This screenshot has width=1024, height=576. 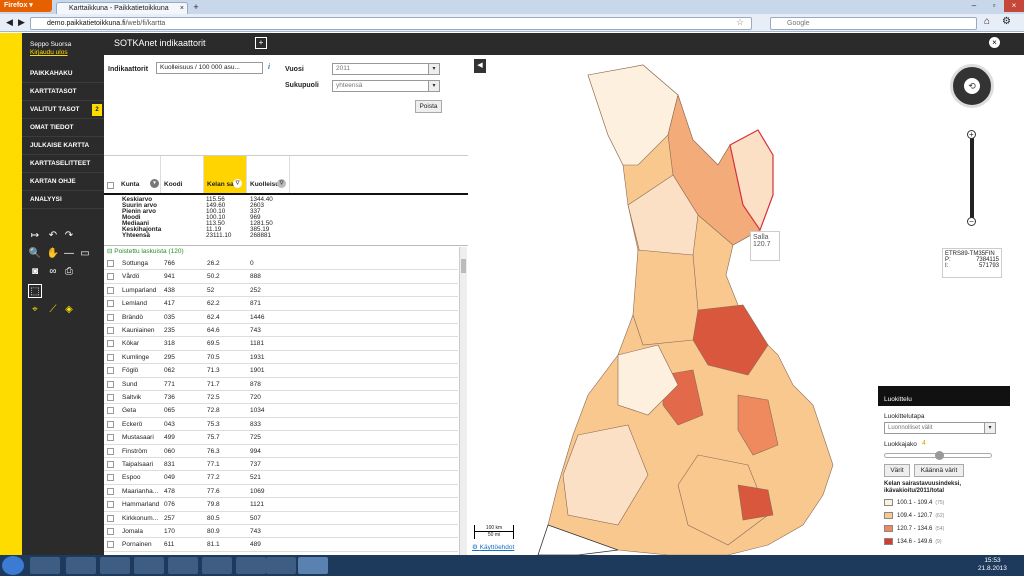 What do you see at coordinates (182, 8) in the screenshot?
I see `close-tab-icon: ×` at bounding box center [182, 8].